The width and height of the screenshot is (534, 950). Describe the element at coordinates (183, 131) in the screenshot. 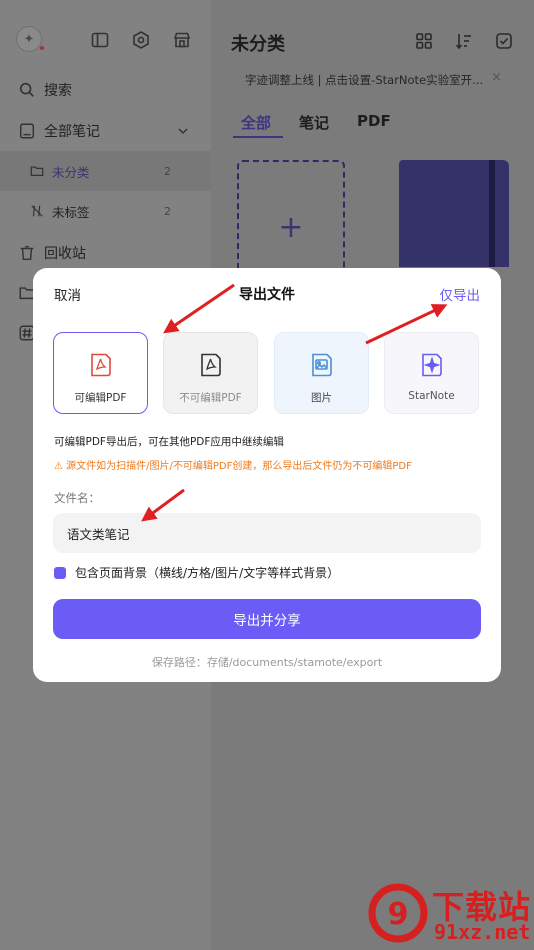

I see `chevron-down-icon` at that location.